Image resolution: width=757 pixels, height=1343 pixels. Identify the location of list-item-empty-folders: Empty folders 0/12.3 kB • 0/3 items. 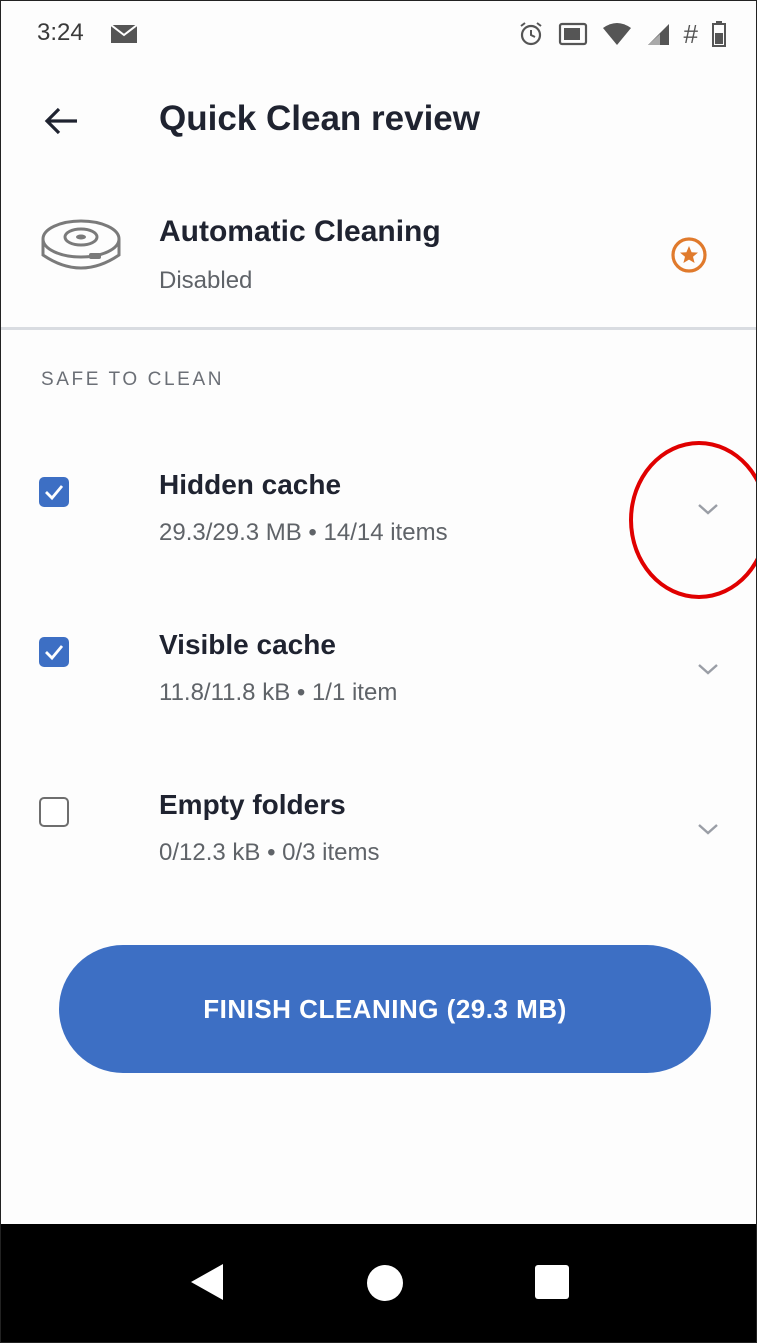
(378, 854).